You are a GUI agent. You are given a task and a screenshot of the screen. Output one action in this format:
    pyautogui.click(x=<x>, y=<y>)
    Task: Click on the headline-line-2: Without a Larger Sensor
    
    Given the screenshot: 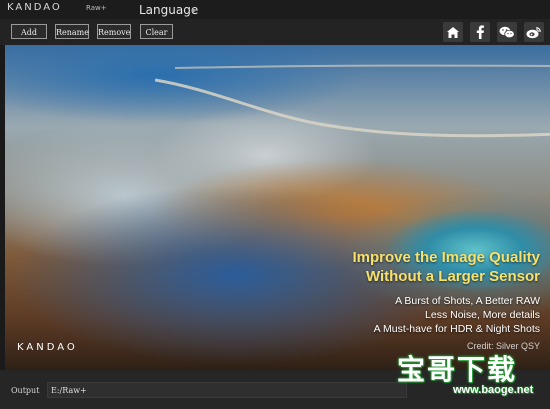 What is the action you would take?
    pyautogui.click(x=452, y=276)
    